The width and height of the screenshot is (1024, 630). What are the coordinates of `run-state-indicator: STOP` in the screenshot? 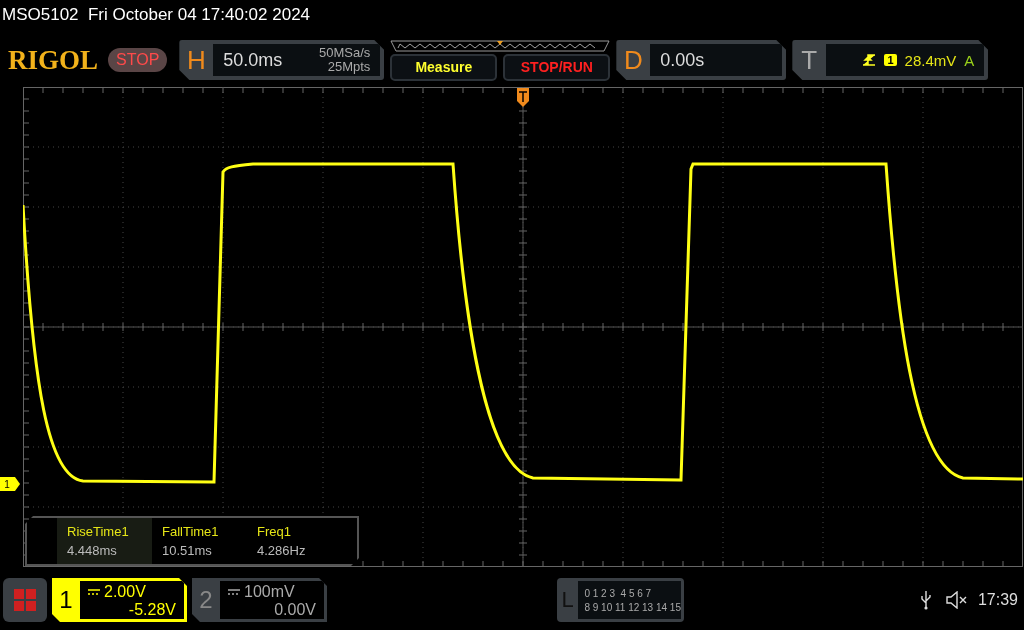 It's located at (138, 60).